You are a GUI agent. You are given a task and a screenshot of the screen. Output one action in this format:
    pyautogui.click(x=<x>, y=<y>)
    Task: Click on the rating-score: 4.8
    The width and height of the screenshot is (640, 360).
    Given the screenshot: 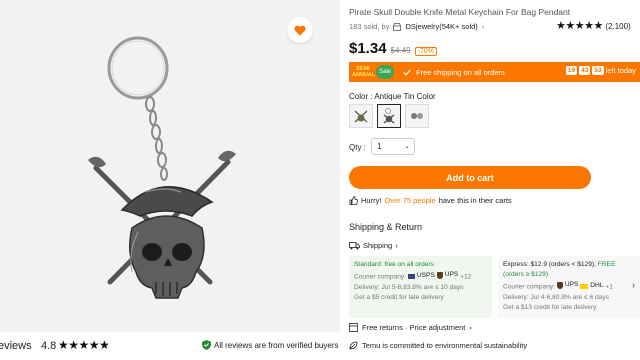 What is the action you would take?
    pyautogui.click(x=49, y=346)
    